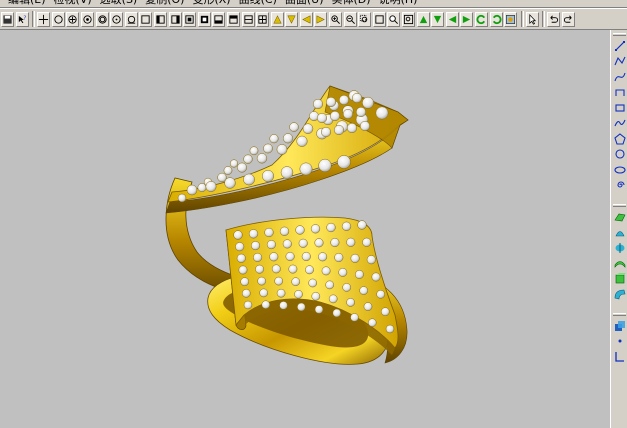 Image resolution: width=627 pixels, height=428 pixels. Describe the element at coordinates (619, 45) in the screenshot. I see `line-button` at that location.